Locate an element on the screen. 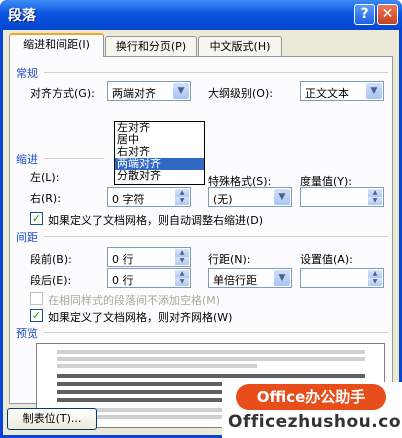 This screenshot has width=402, height=438. outline-level-value: 正文文本 is located at coordinates (327, 93).